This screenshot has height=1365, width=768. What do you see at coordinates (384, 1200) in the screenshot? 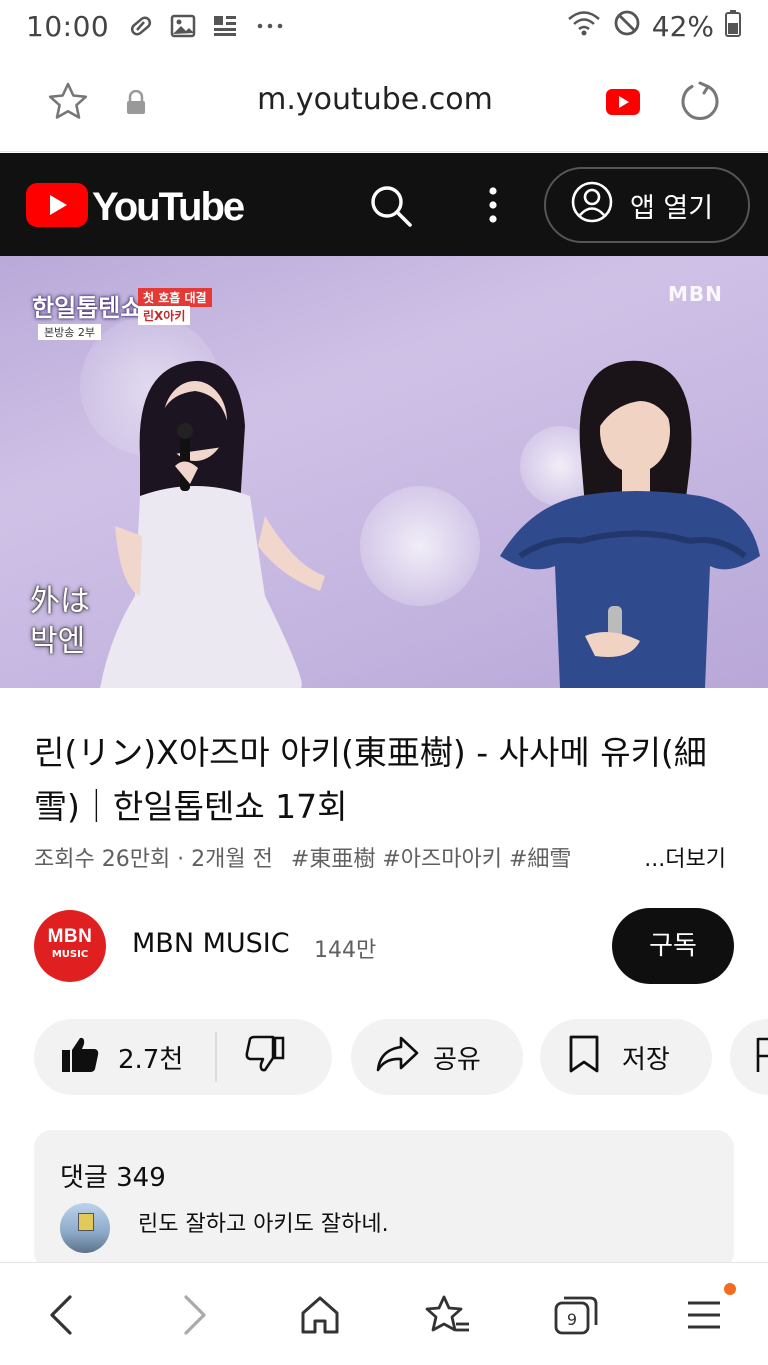
I see `comments-section: 댓글 349 린도 잘하고 아키도 잘하네.` at bounding box center [384, 1200].